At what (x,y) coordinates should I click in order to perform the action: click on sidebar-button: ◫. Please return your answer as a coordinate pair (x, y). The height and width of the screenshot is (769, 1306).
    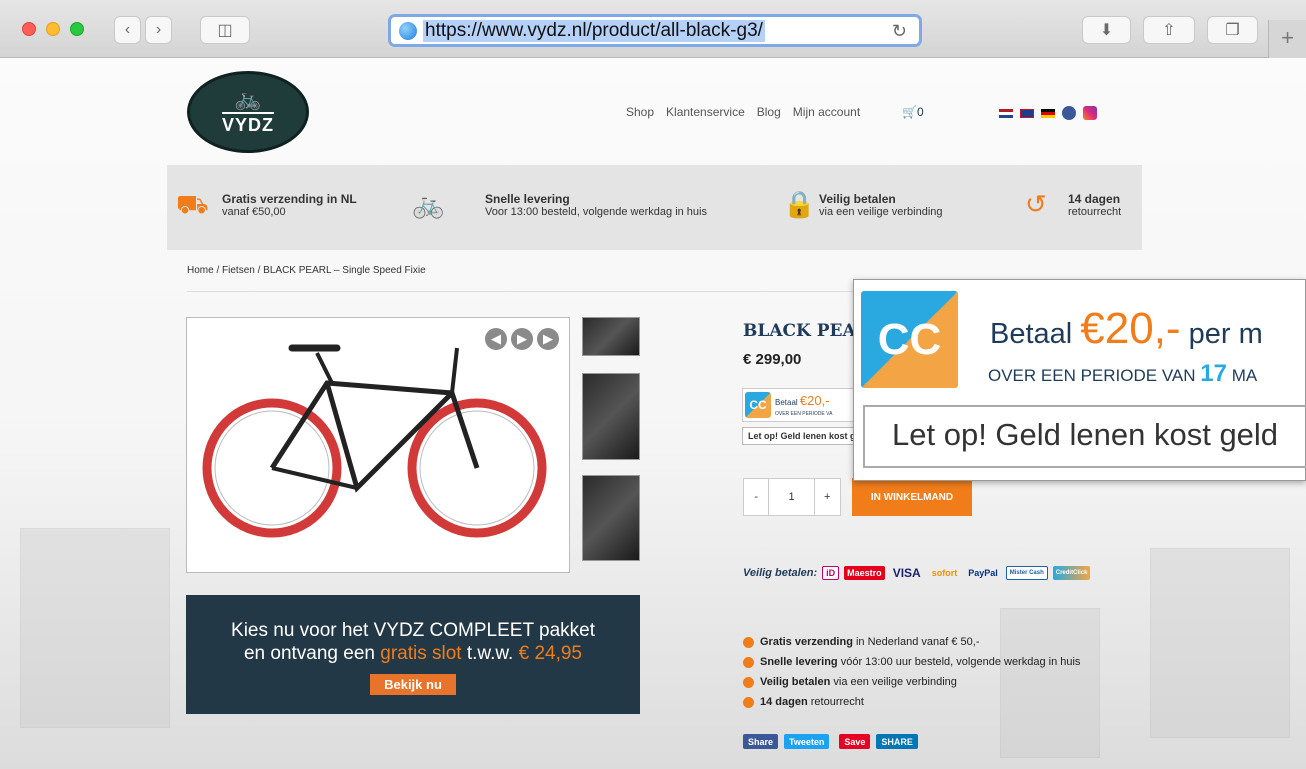
    Looking at the image, I should click on (225, 30).